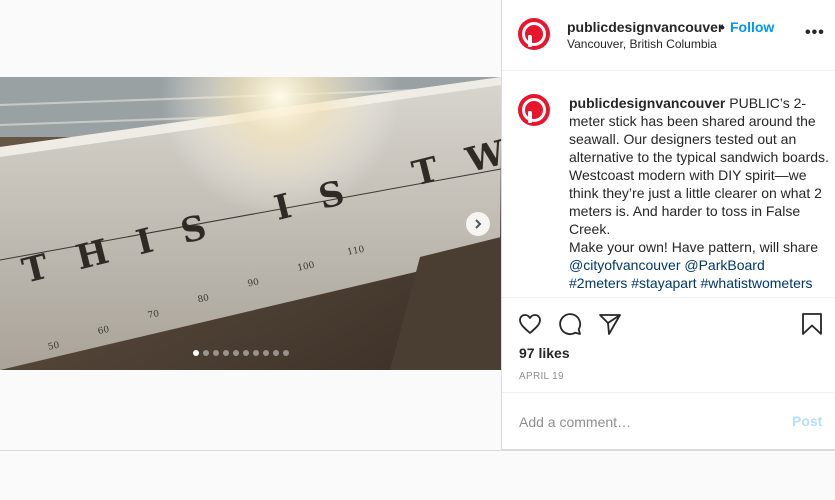  I want to click on hashtag-link: #stayapart, so click(663, 283).